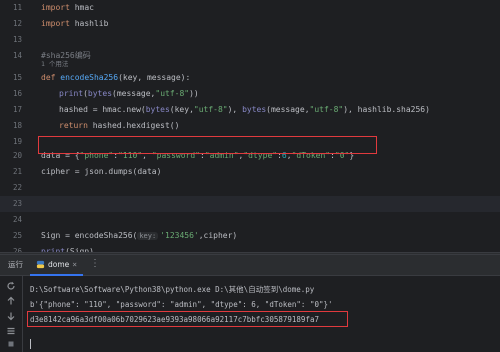 The height and width of the screenshot is (352, 500). Describe the element at coordinates (250, 56) in the screenshot. I see `code-line: 14 #sha256编码` at that location.